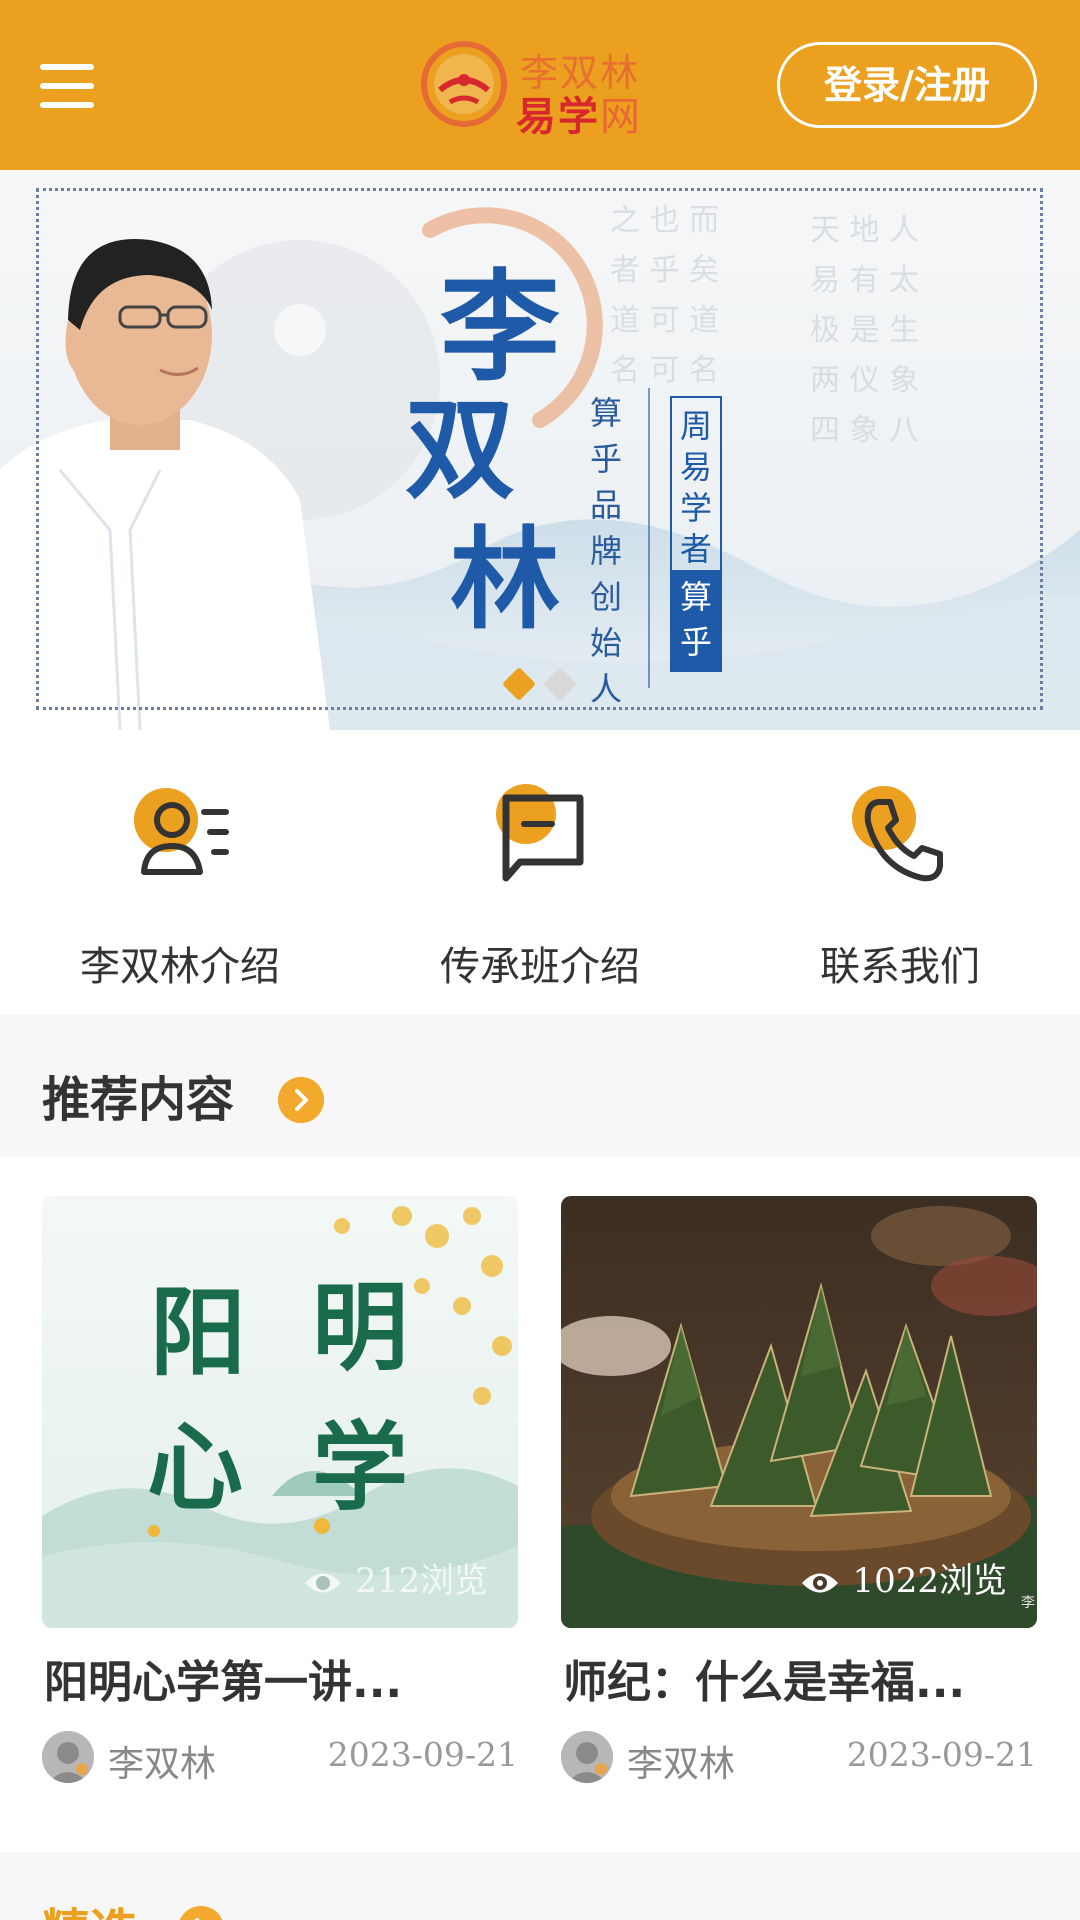 This screenshot has width=1080, height=1920. I want to click on quick-nav-item-intro: 李双林介绍, so click(180, 887).